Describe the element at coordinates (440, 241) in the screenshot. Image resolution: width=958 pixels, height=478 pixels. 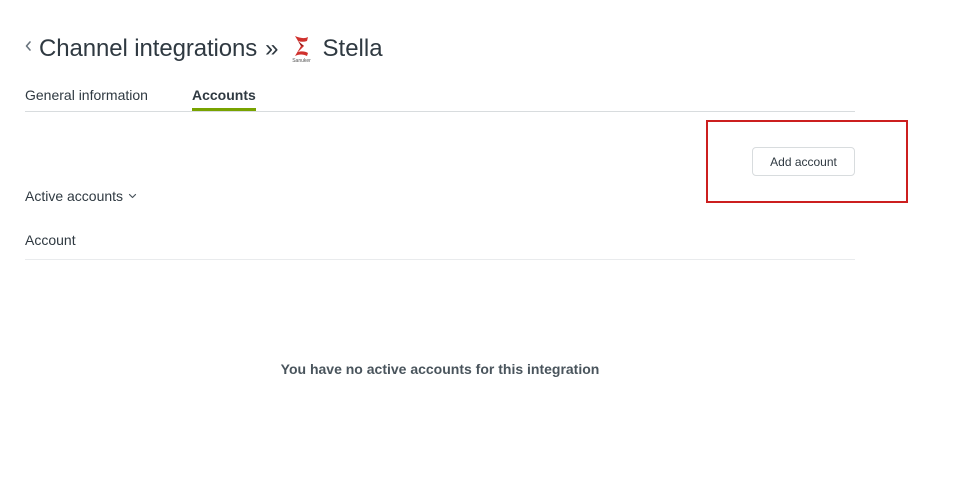
I see `table-header: Account` at that location.